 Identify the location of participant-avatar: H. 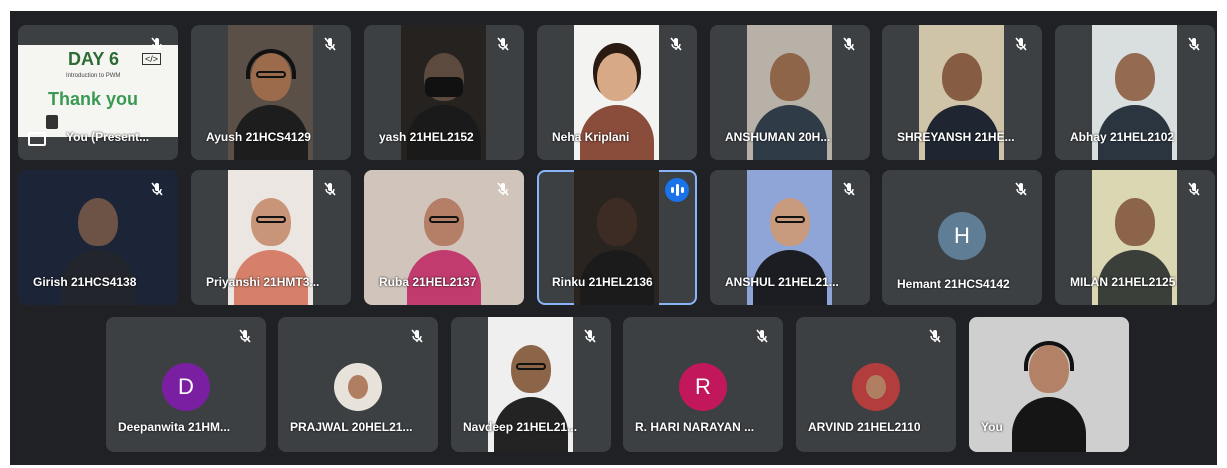
(962, 236).